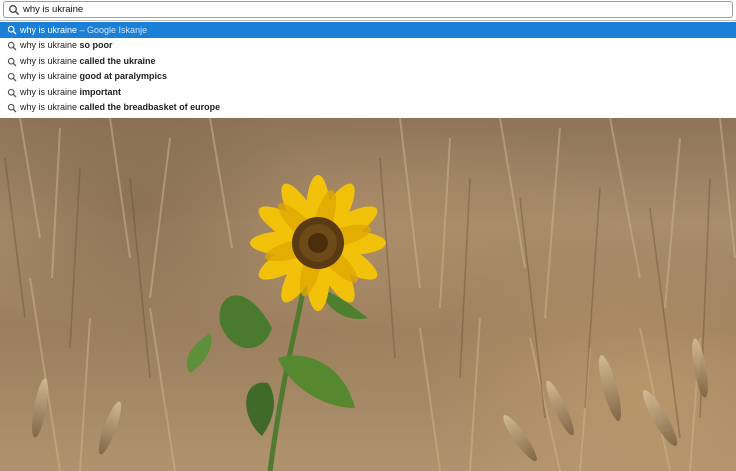 This screenshot has width=736, height=471. What do you see at coordinates (368, 77) in the screenshot?
I see `suggestion-item: why is ukraine good at paralympics` at bounding box center [368, 77].